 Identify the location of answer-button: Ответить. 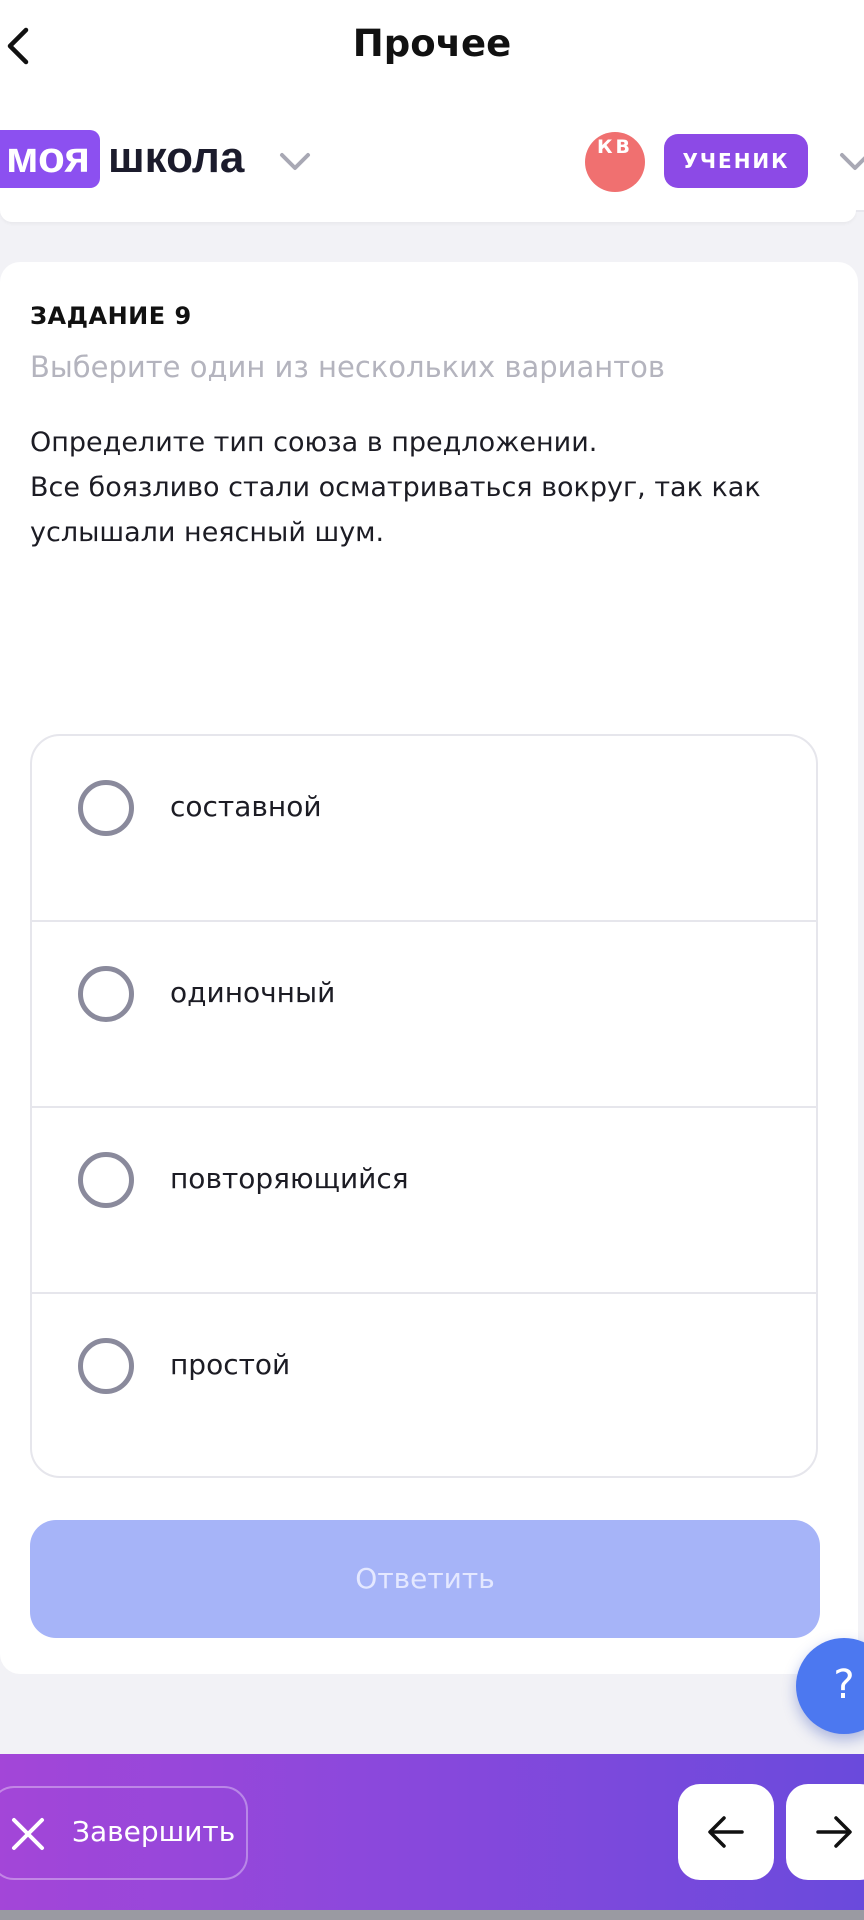
(425, 1579).